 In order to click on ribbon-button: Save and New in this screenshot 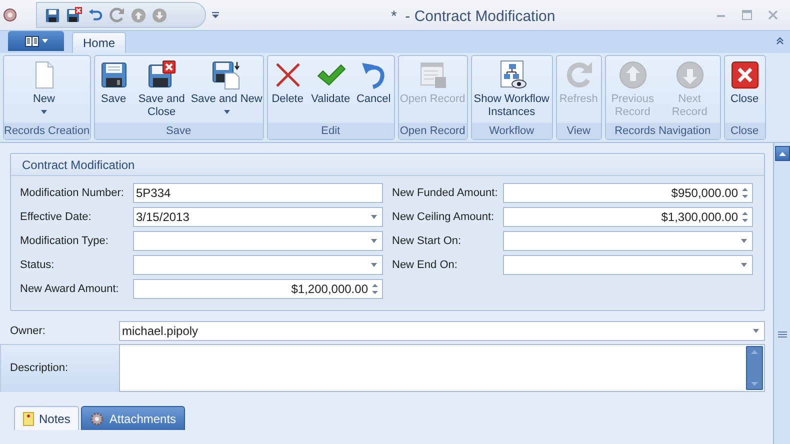, I will do `click(226, 91)`.